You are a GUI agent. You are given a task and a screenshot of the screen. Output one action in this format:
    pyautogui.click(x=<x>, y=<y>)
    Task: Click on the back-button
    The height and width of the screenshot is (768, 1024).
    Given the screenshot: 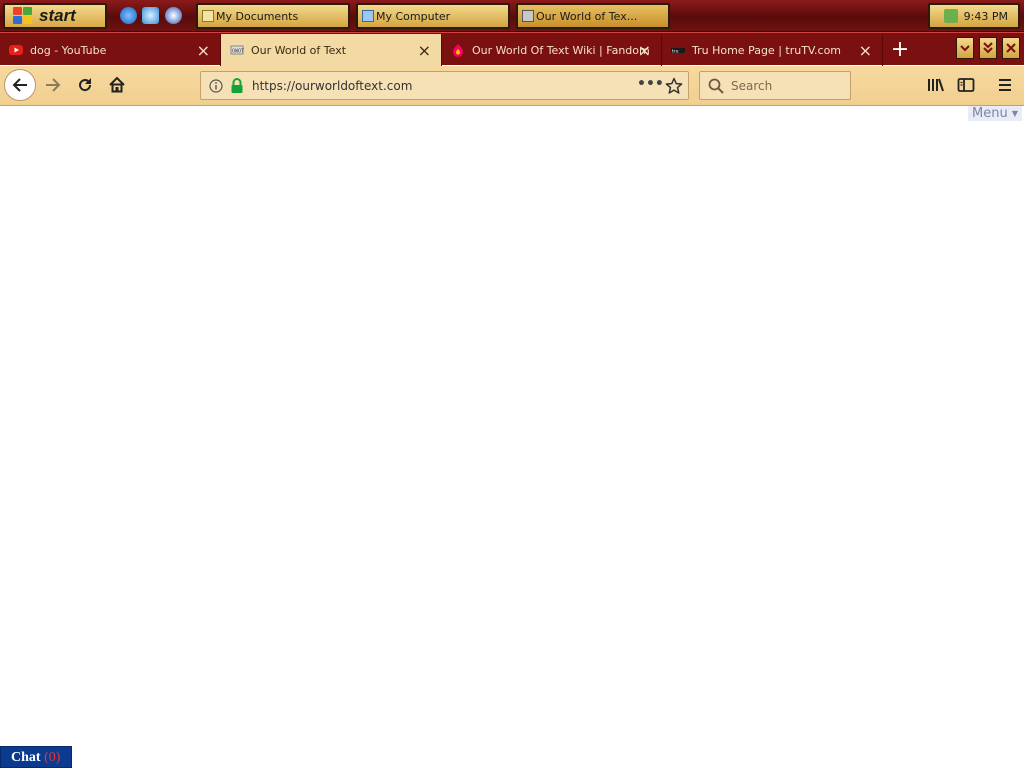 What is the action you would take?
    pyautogui.click(x=20, y=85)
    